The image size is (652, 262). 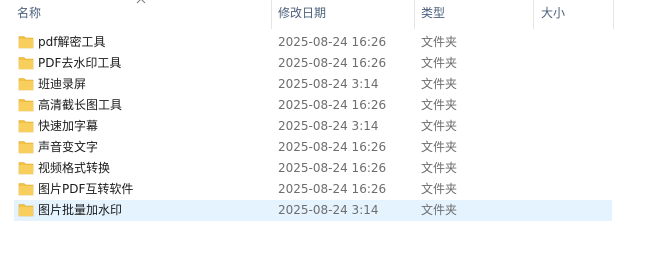 I want to click on file-row: 视频格式转换 2025-08-24 16:26 文件夹, so click(x=313, y=168).